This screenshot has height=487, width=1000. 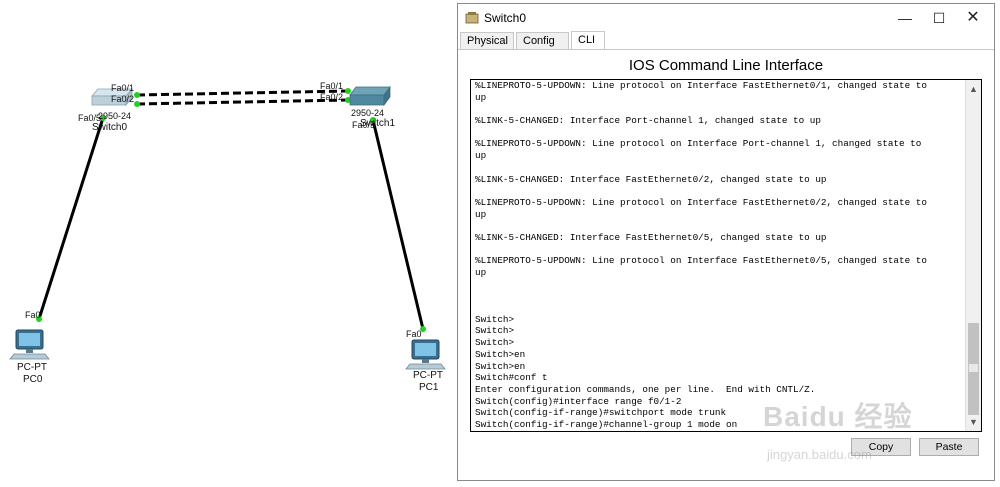 What do you see at coordinates (367, 113) in the screenshot?
I see `switch1-model-label: 2950-24` at bounding box center [367, 113].